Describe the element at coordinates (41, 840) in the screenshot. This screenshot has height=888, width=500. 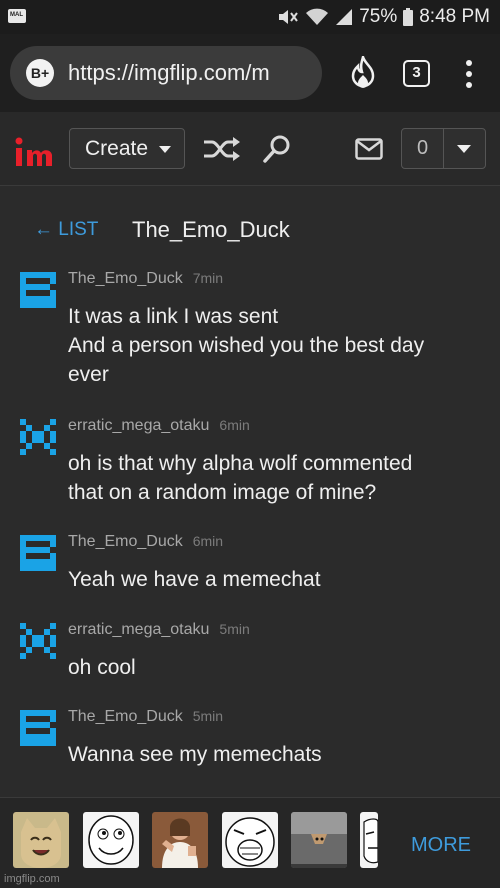
I see `happy-cat-thumb` at that location.